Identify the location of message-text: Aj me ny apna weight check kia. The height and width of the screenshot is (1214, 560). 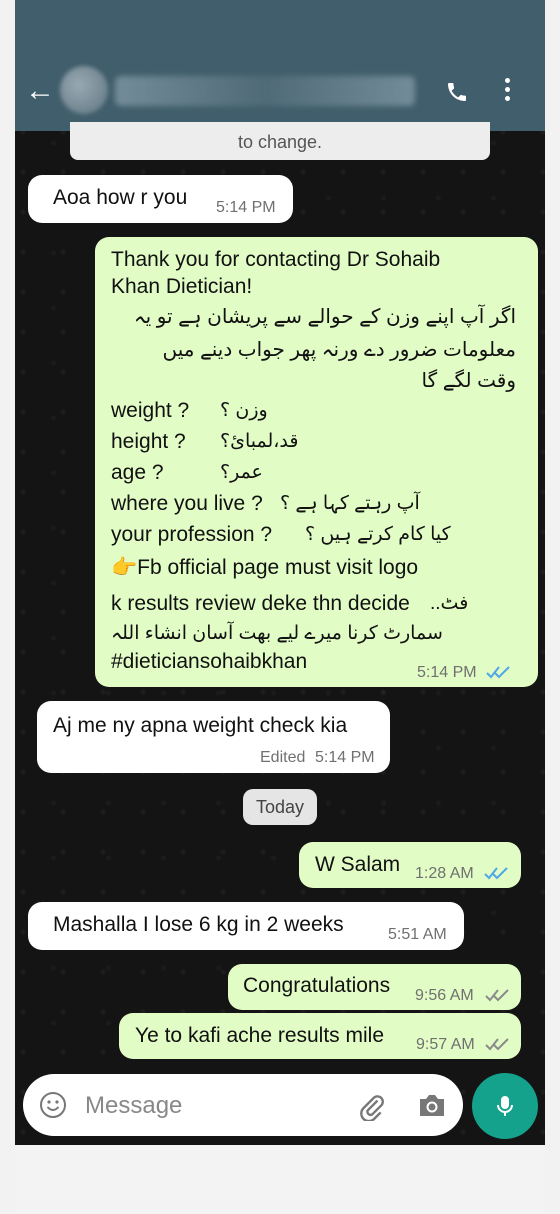
(200, 725).